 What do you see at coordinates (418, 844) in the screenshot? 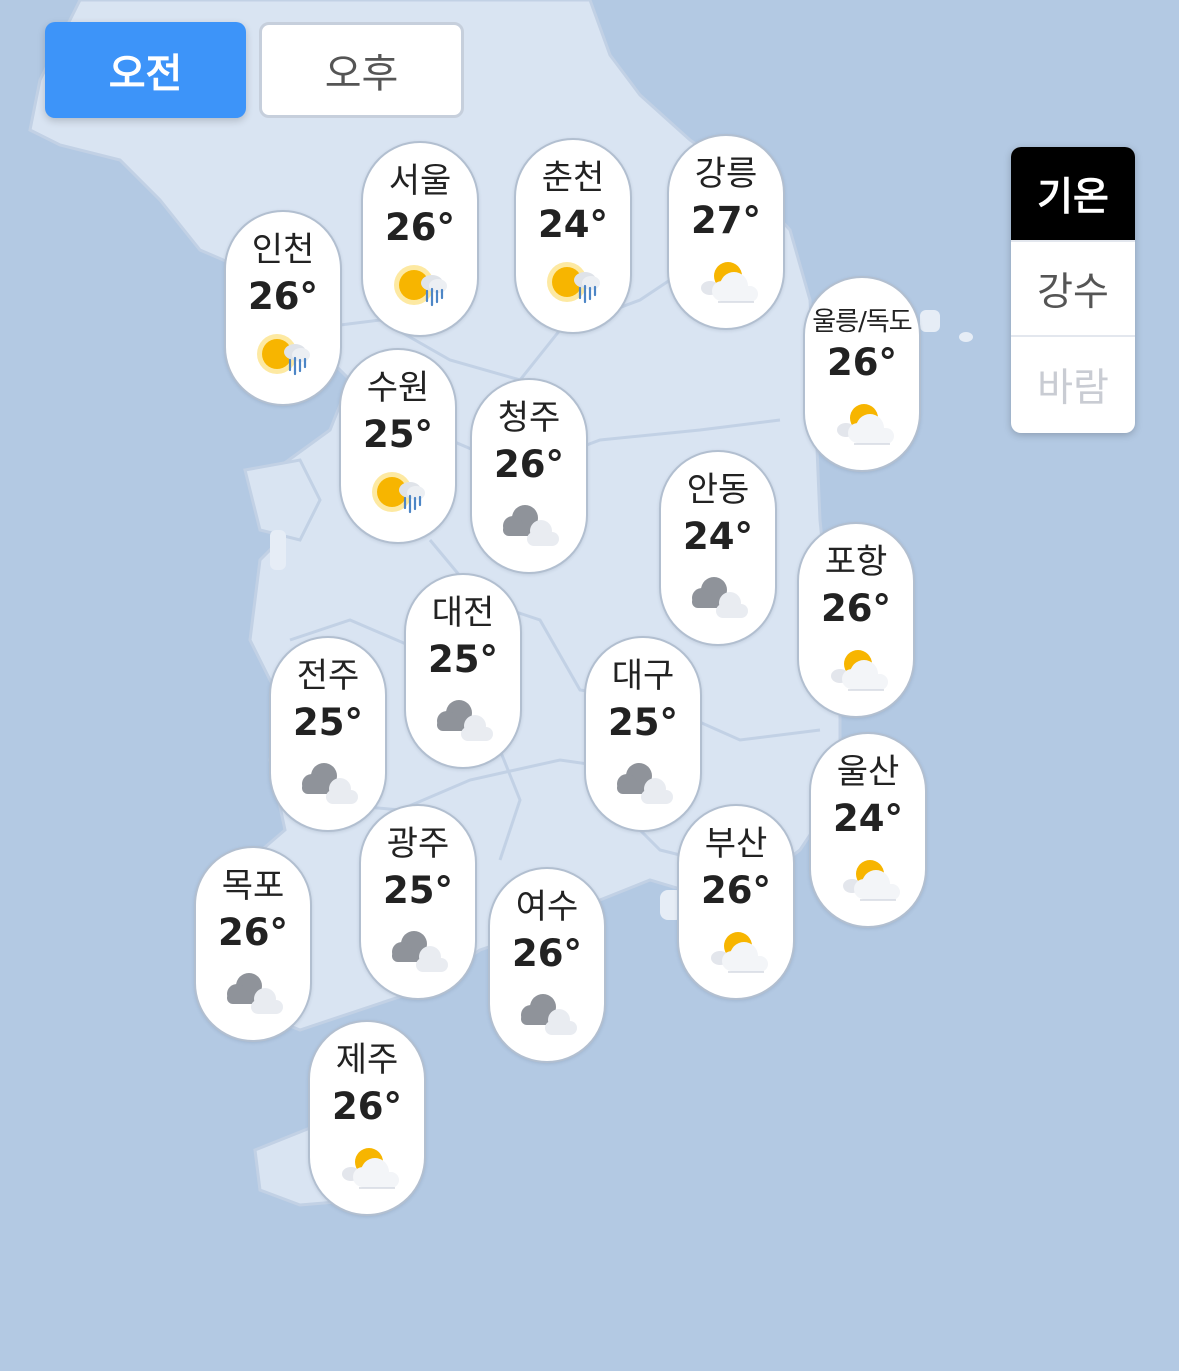
I see `city-name: 광주` at bounding box center [418, 844].